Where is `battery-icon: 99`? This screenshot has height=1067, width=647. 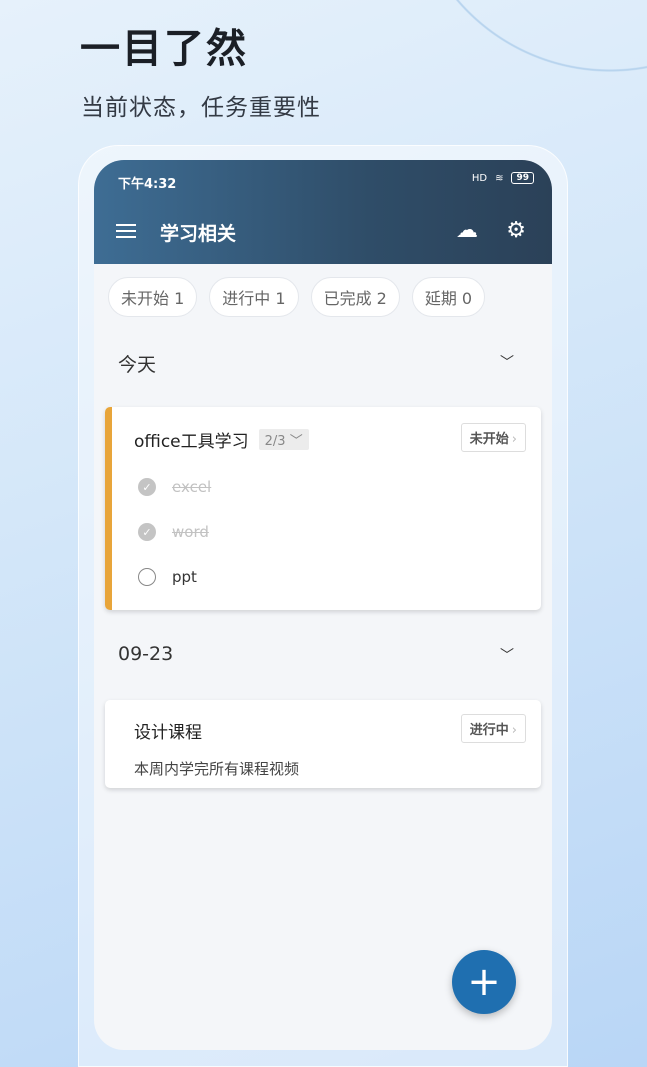 battery-icon: 99 is located at coordinates (522, 178).